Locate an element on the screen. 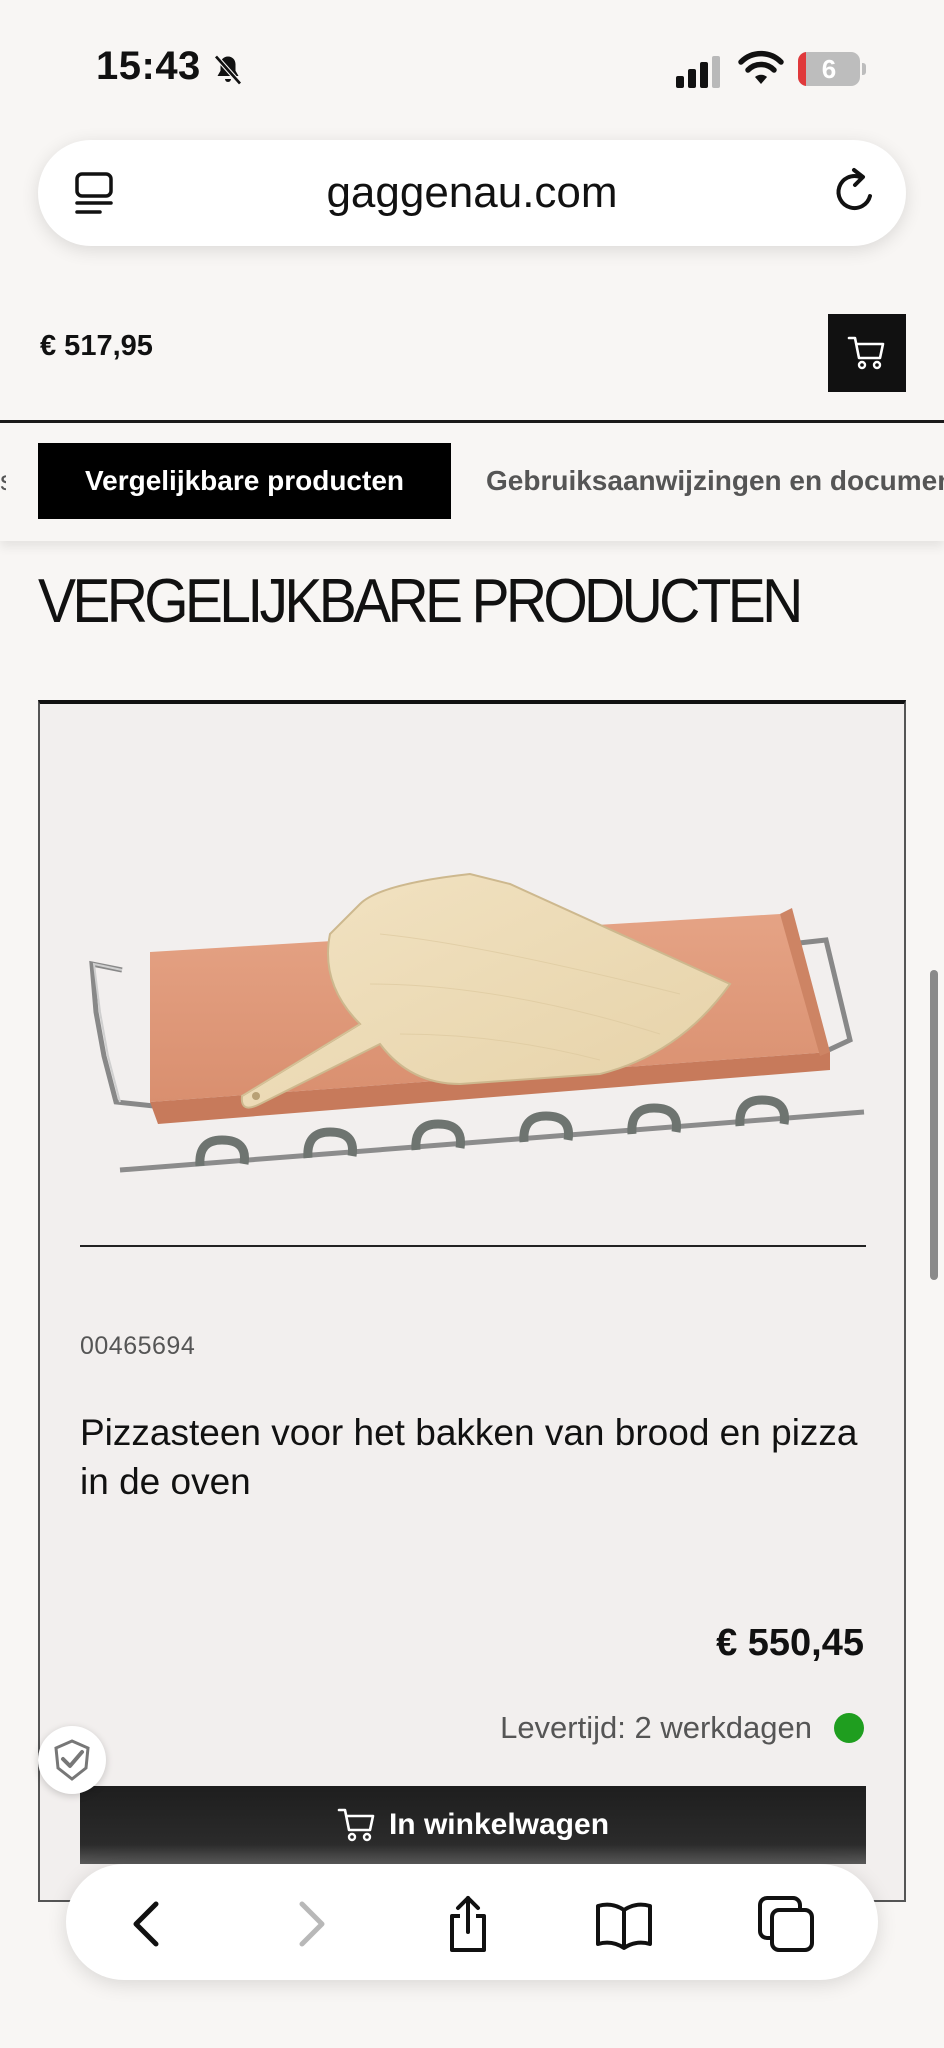  chevron-right-icon is located at coordinates (312, 1924).